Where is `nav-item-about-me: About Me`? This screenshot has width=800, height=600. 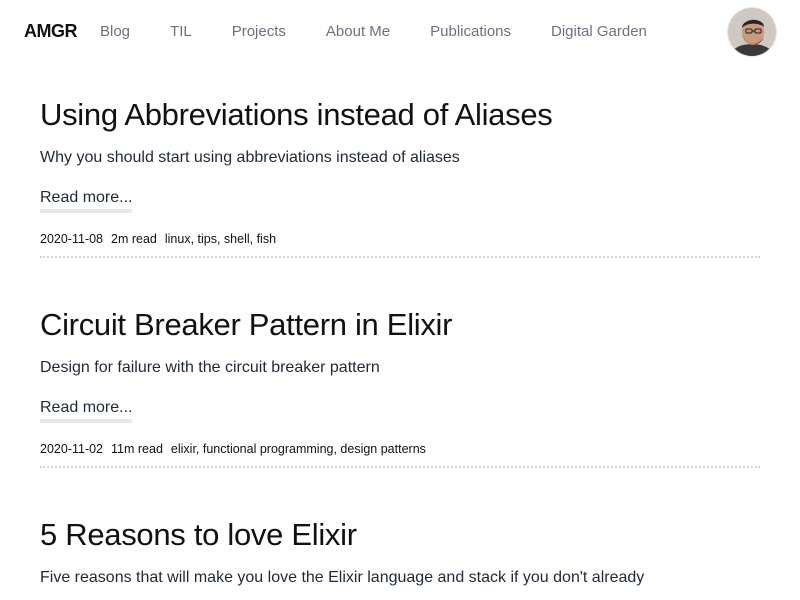
nav-item-about-me: About Me is located at coordinates (358, 32).